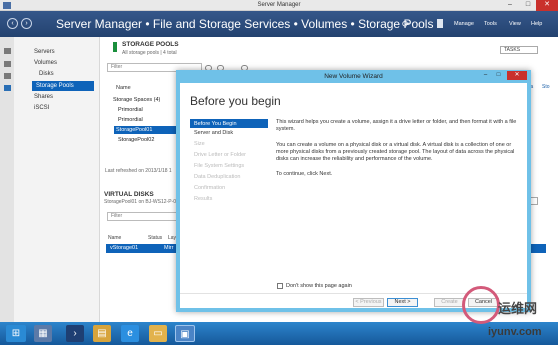 The image size is (558, 345). I want to click on wizard-close-icon: ✕, so click(517, 75).